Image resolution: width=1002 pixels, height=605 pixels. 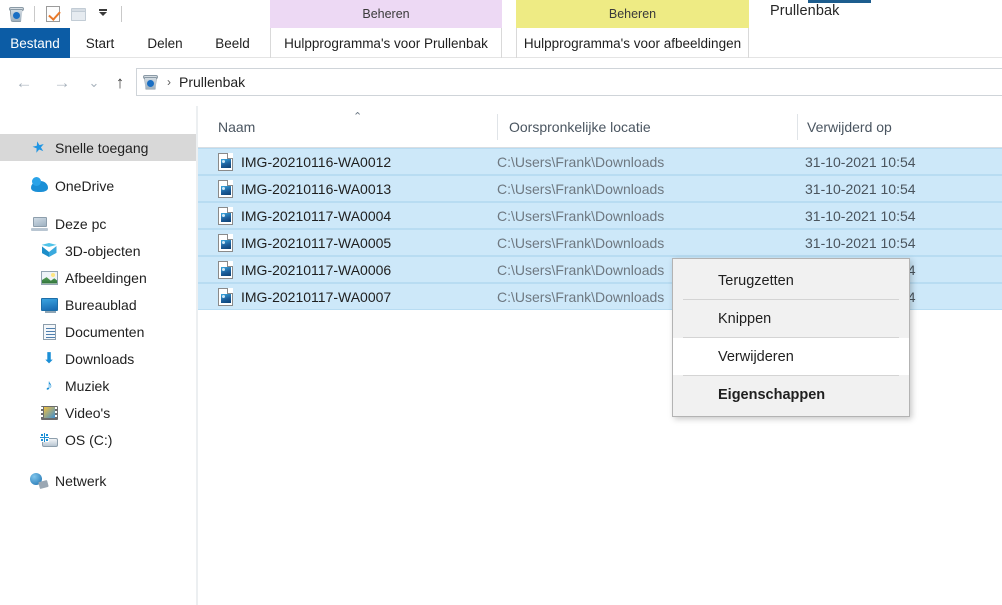 I want to click on address-input: › Prullenbak, so click(x=569, y=82).